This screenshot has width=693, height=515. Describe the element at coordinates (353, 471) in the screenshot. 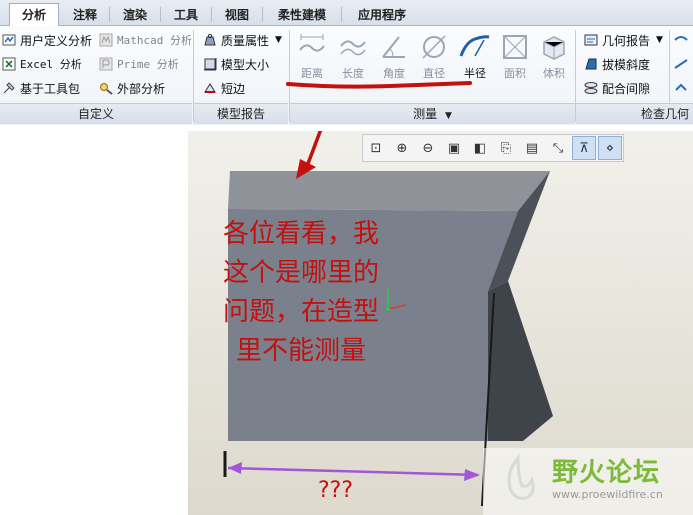

I see `dimension-line` at that location.